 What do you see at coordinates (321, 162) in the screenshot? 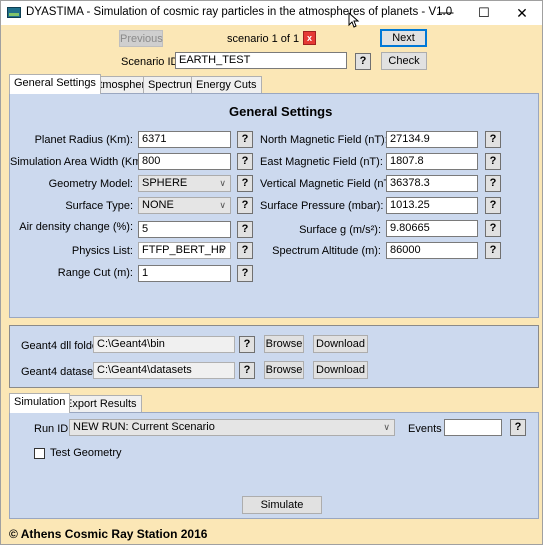
I see `east-magnetic-field-label: East Magnetic Field (nT):` at bounding box center [321, 162].